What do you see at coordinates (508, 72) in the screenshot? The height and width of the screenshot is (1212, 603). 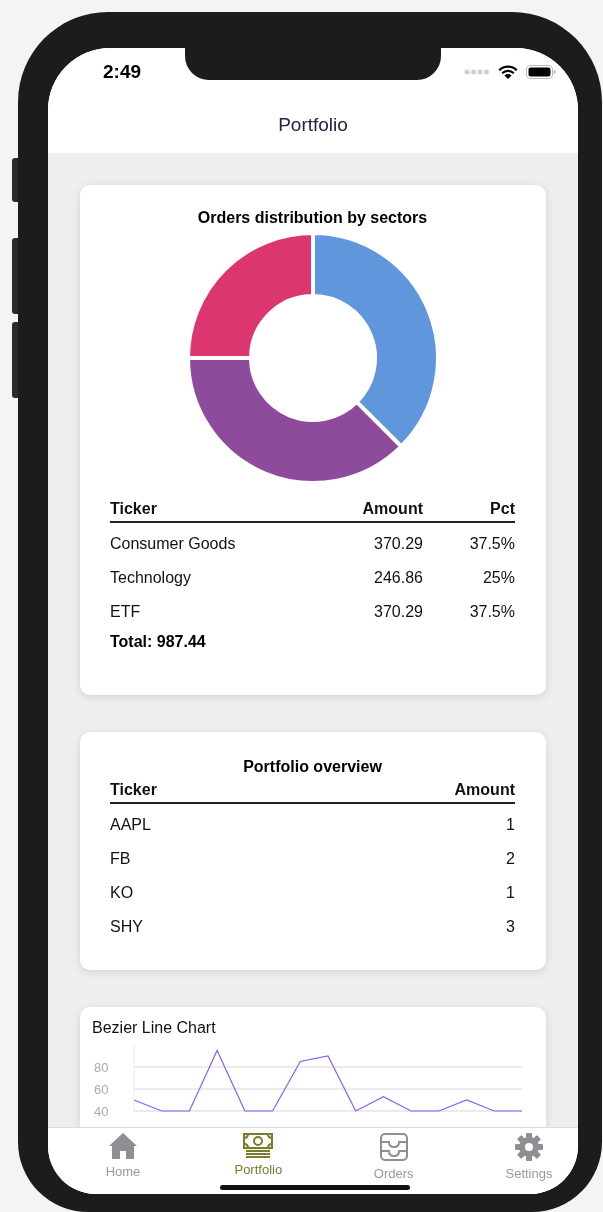 I see `wifi-icon` at bounding box center [508, 72].